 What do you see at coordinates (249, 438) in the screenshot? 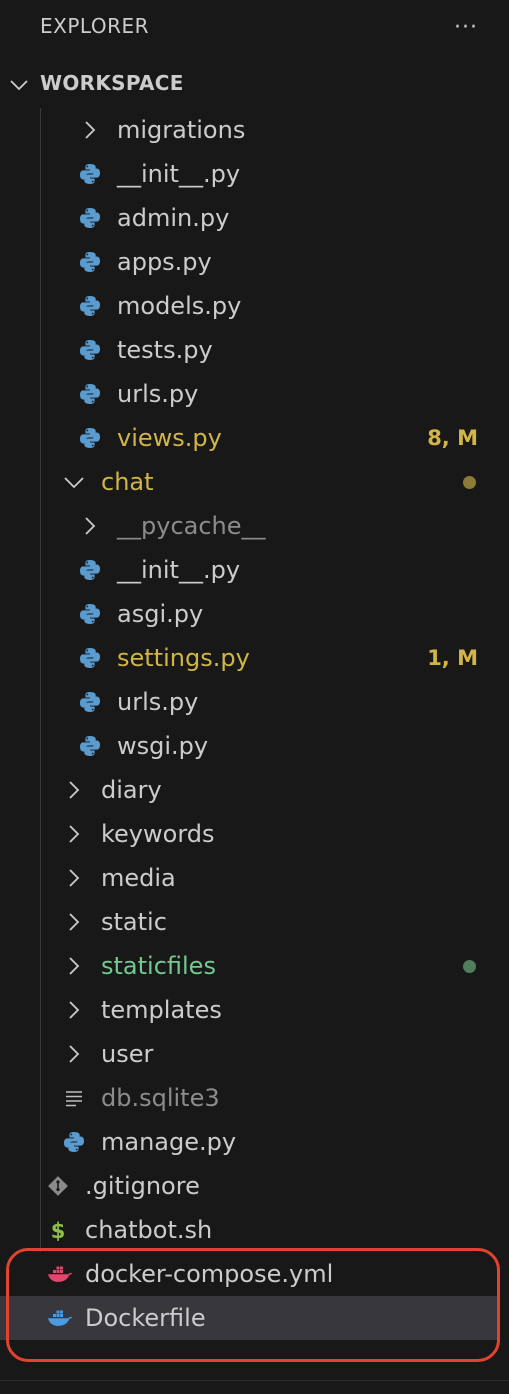
I see `file-item-views-py: views.py 8, M` at bounding box center [249, 438].